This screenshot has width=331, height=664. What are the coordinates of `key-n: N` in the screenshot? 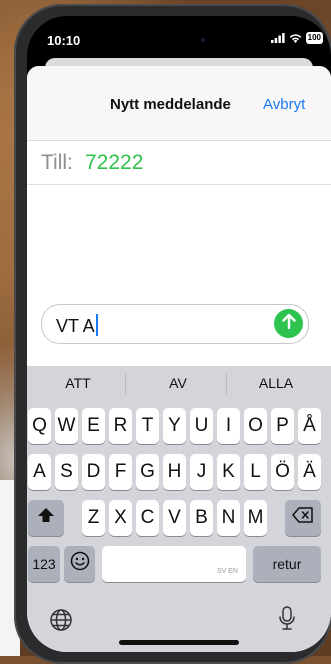 It's located at (228, 518).